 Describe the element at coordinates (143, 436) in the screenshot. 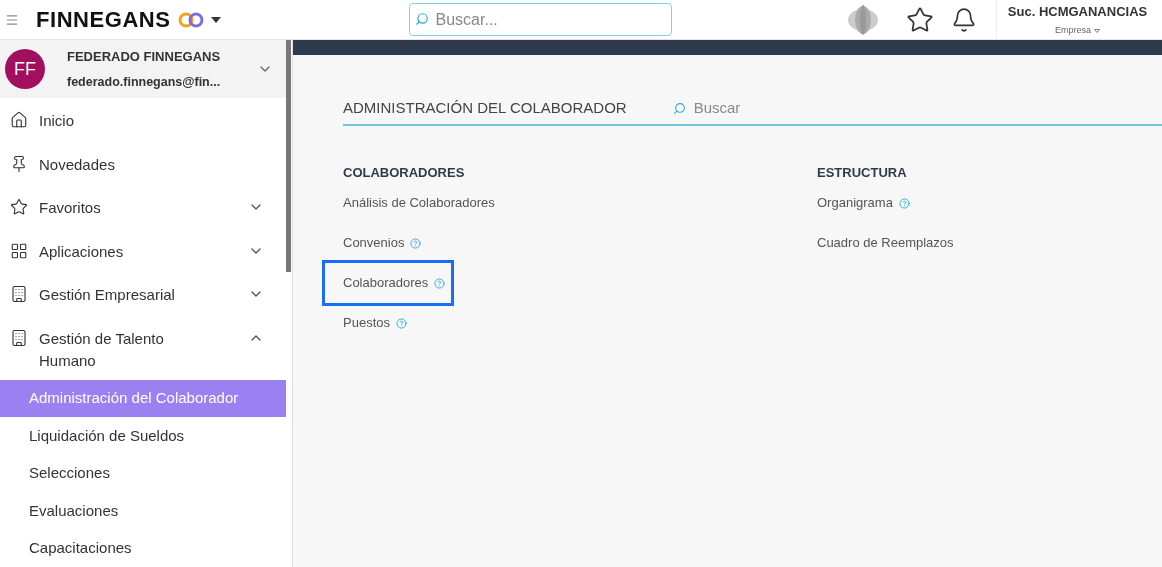

I see `nav-subitem: Liquidación de Sueldos` at that location.